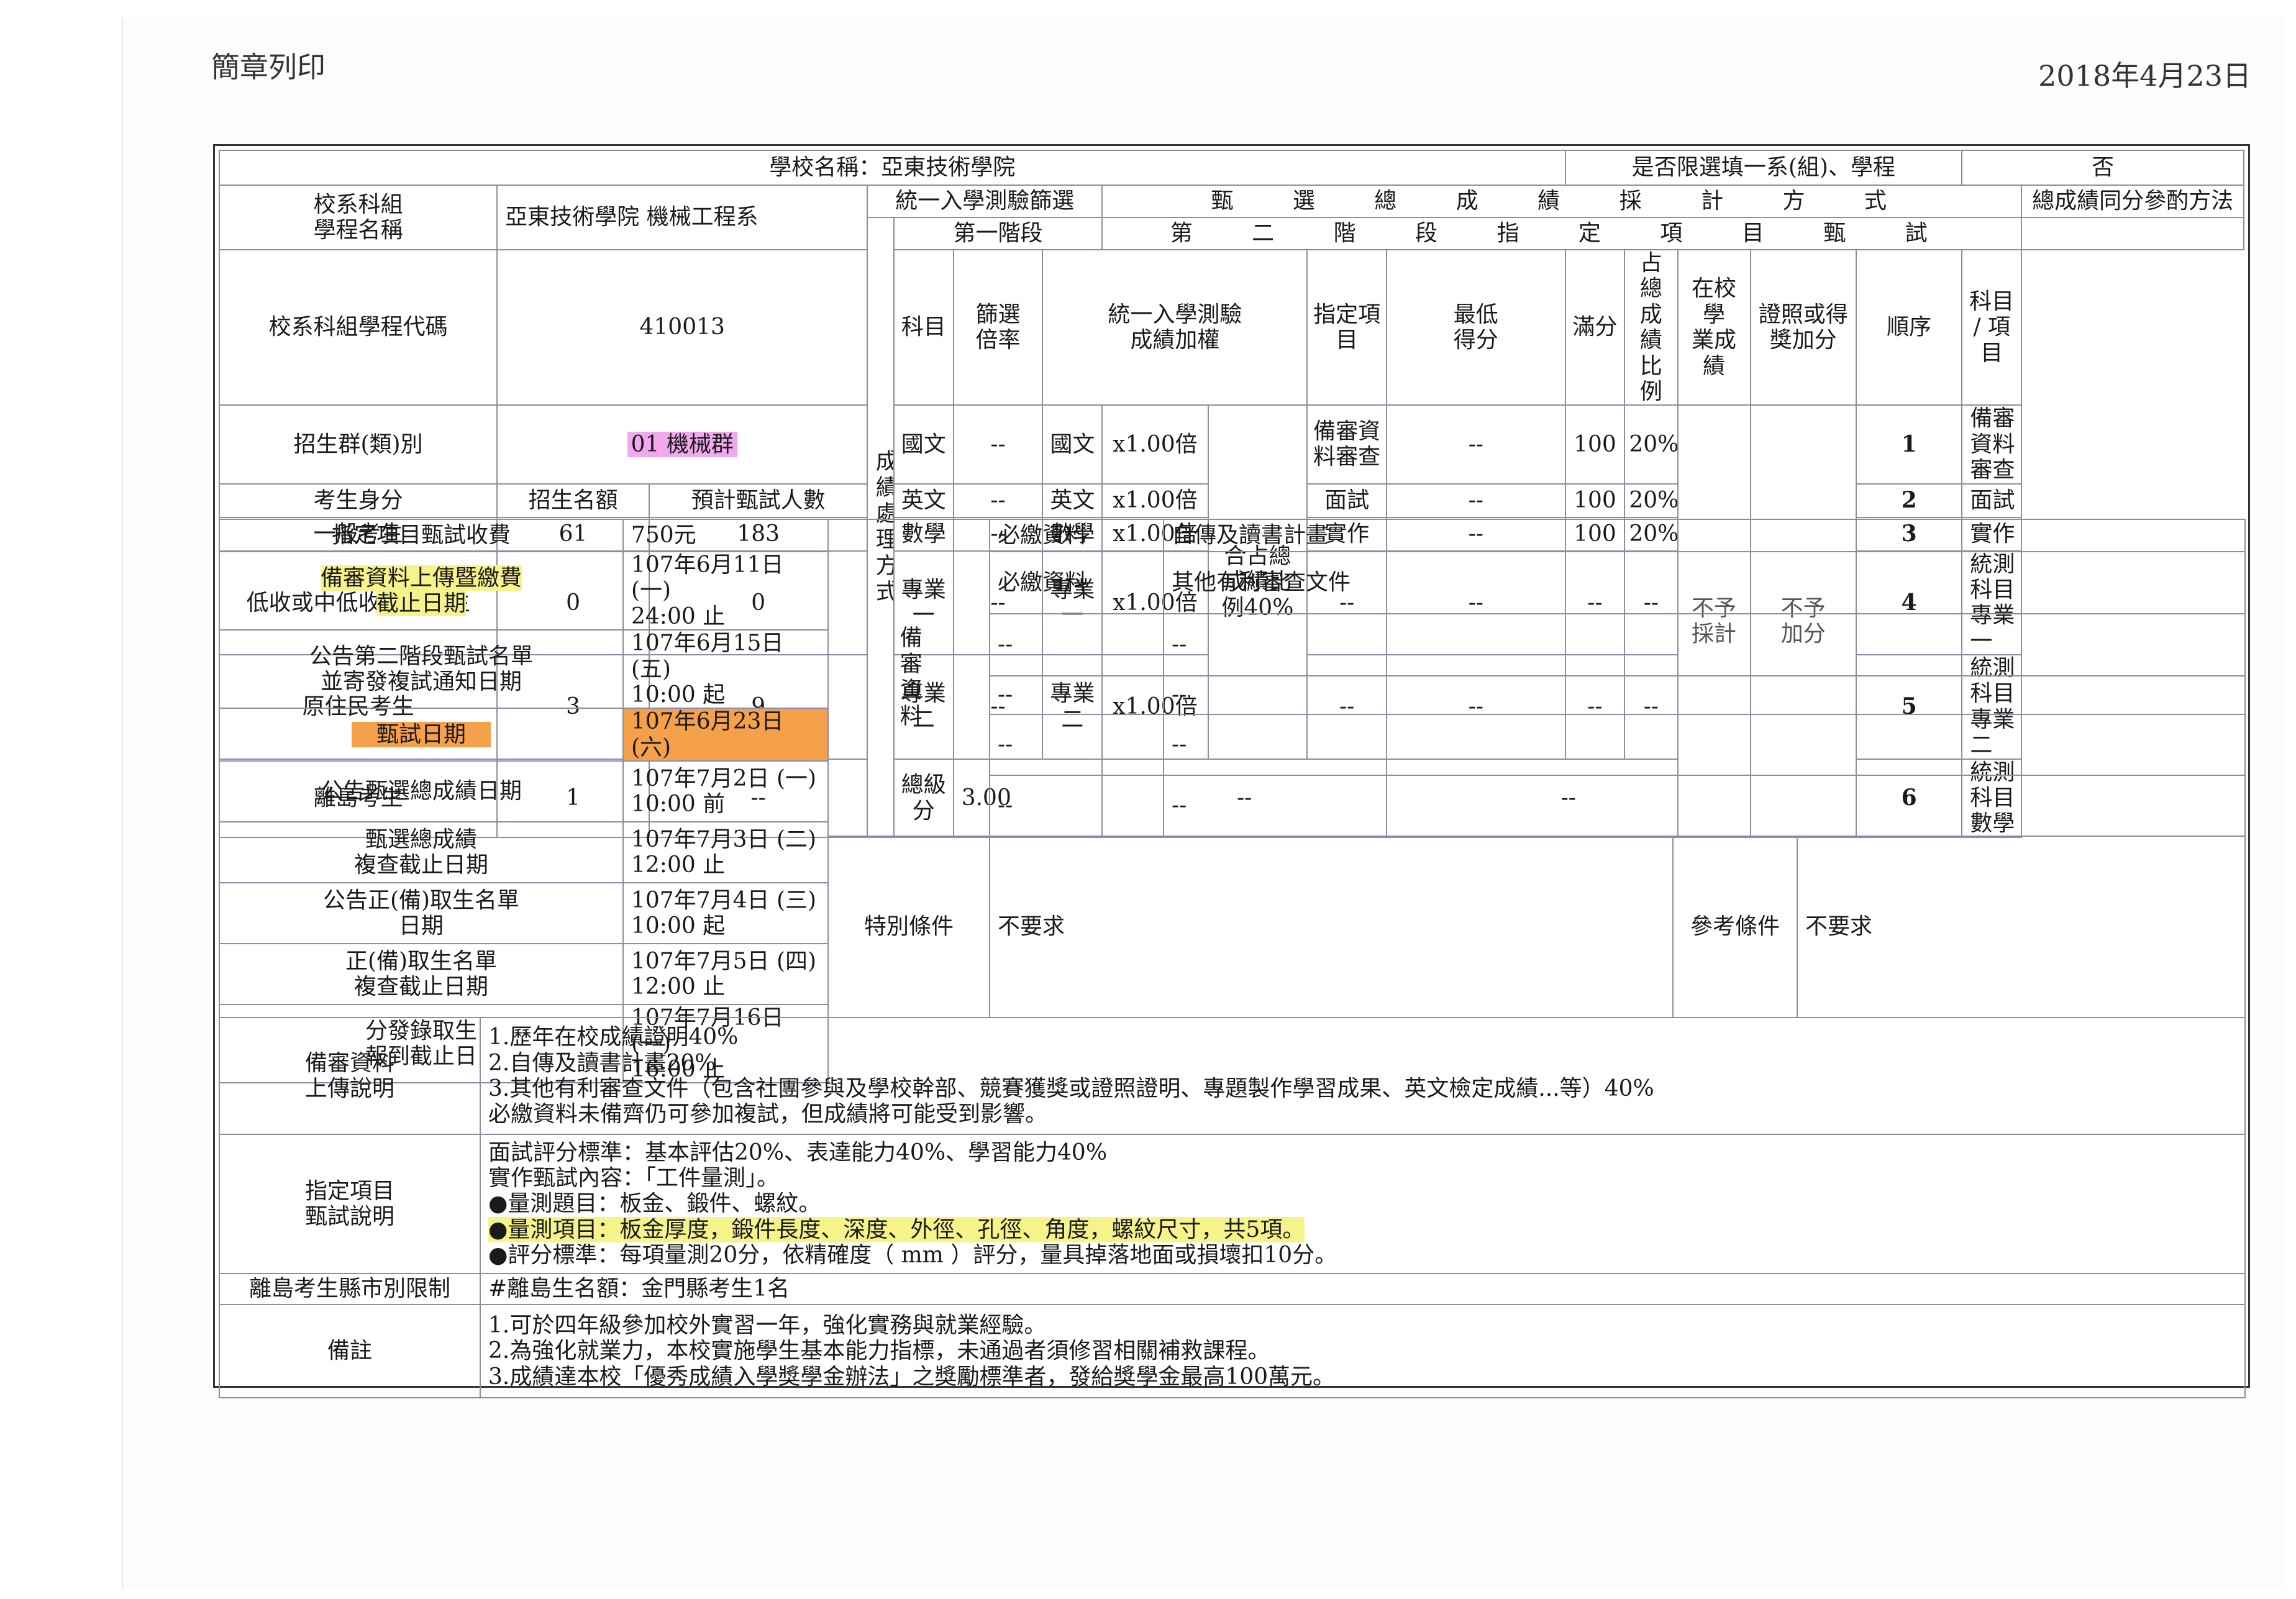 The height and width of the screenshot is (1599, 2296). What do you see at coordinates (1175, 327) in the screenshot?
I see `col-weight: 統一入學測驗 成績加權` at bounding box center [1175, 327].